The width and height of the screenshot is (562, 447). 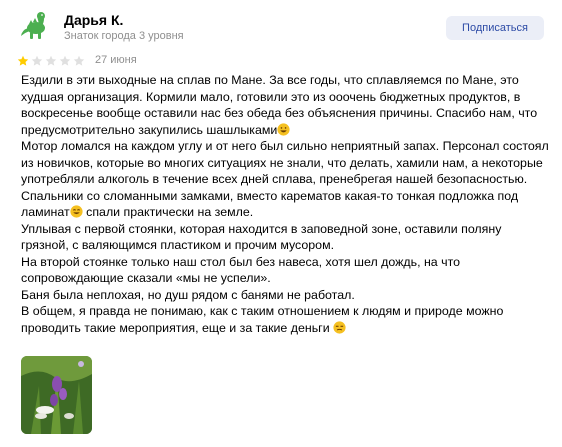 What do you see at coordinates (339, 327) in the screenshot?
I see `unamused-emoji-icon` at bounding box center [339, 327].